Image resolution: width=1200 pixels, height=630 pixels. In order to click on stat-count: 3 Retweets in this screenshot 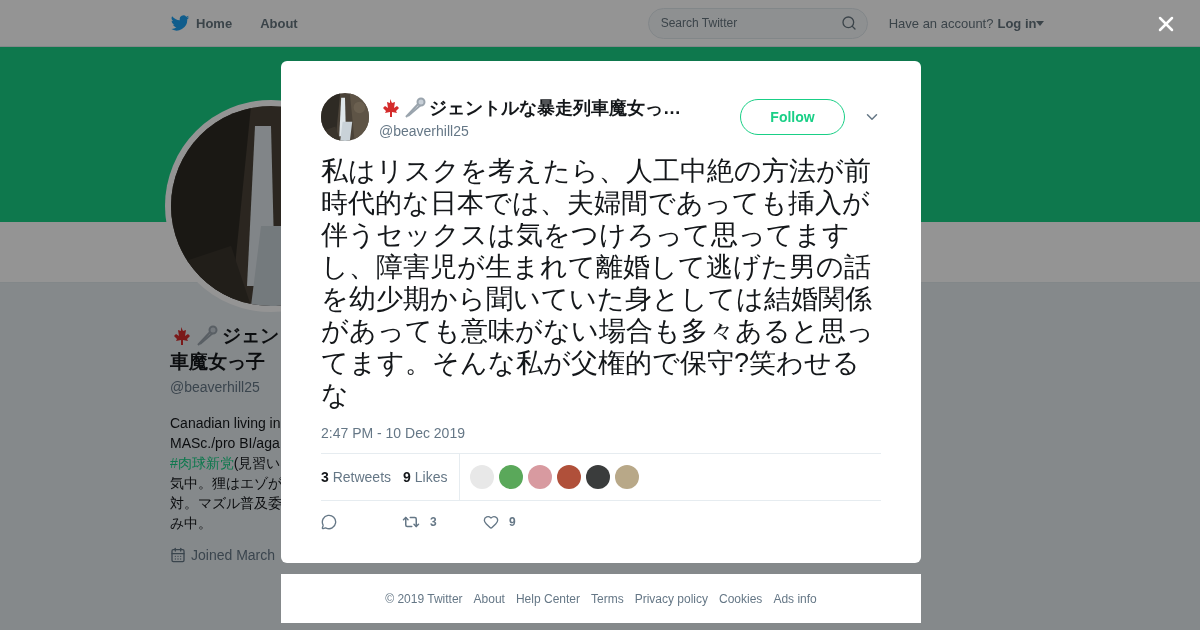, I will do `click(356, 477)`.